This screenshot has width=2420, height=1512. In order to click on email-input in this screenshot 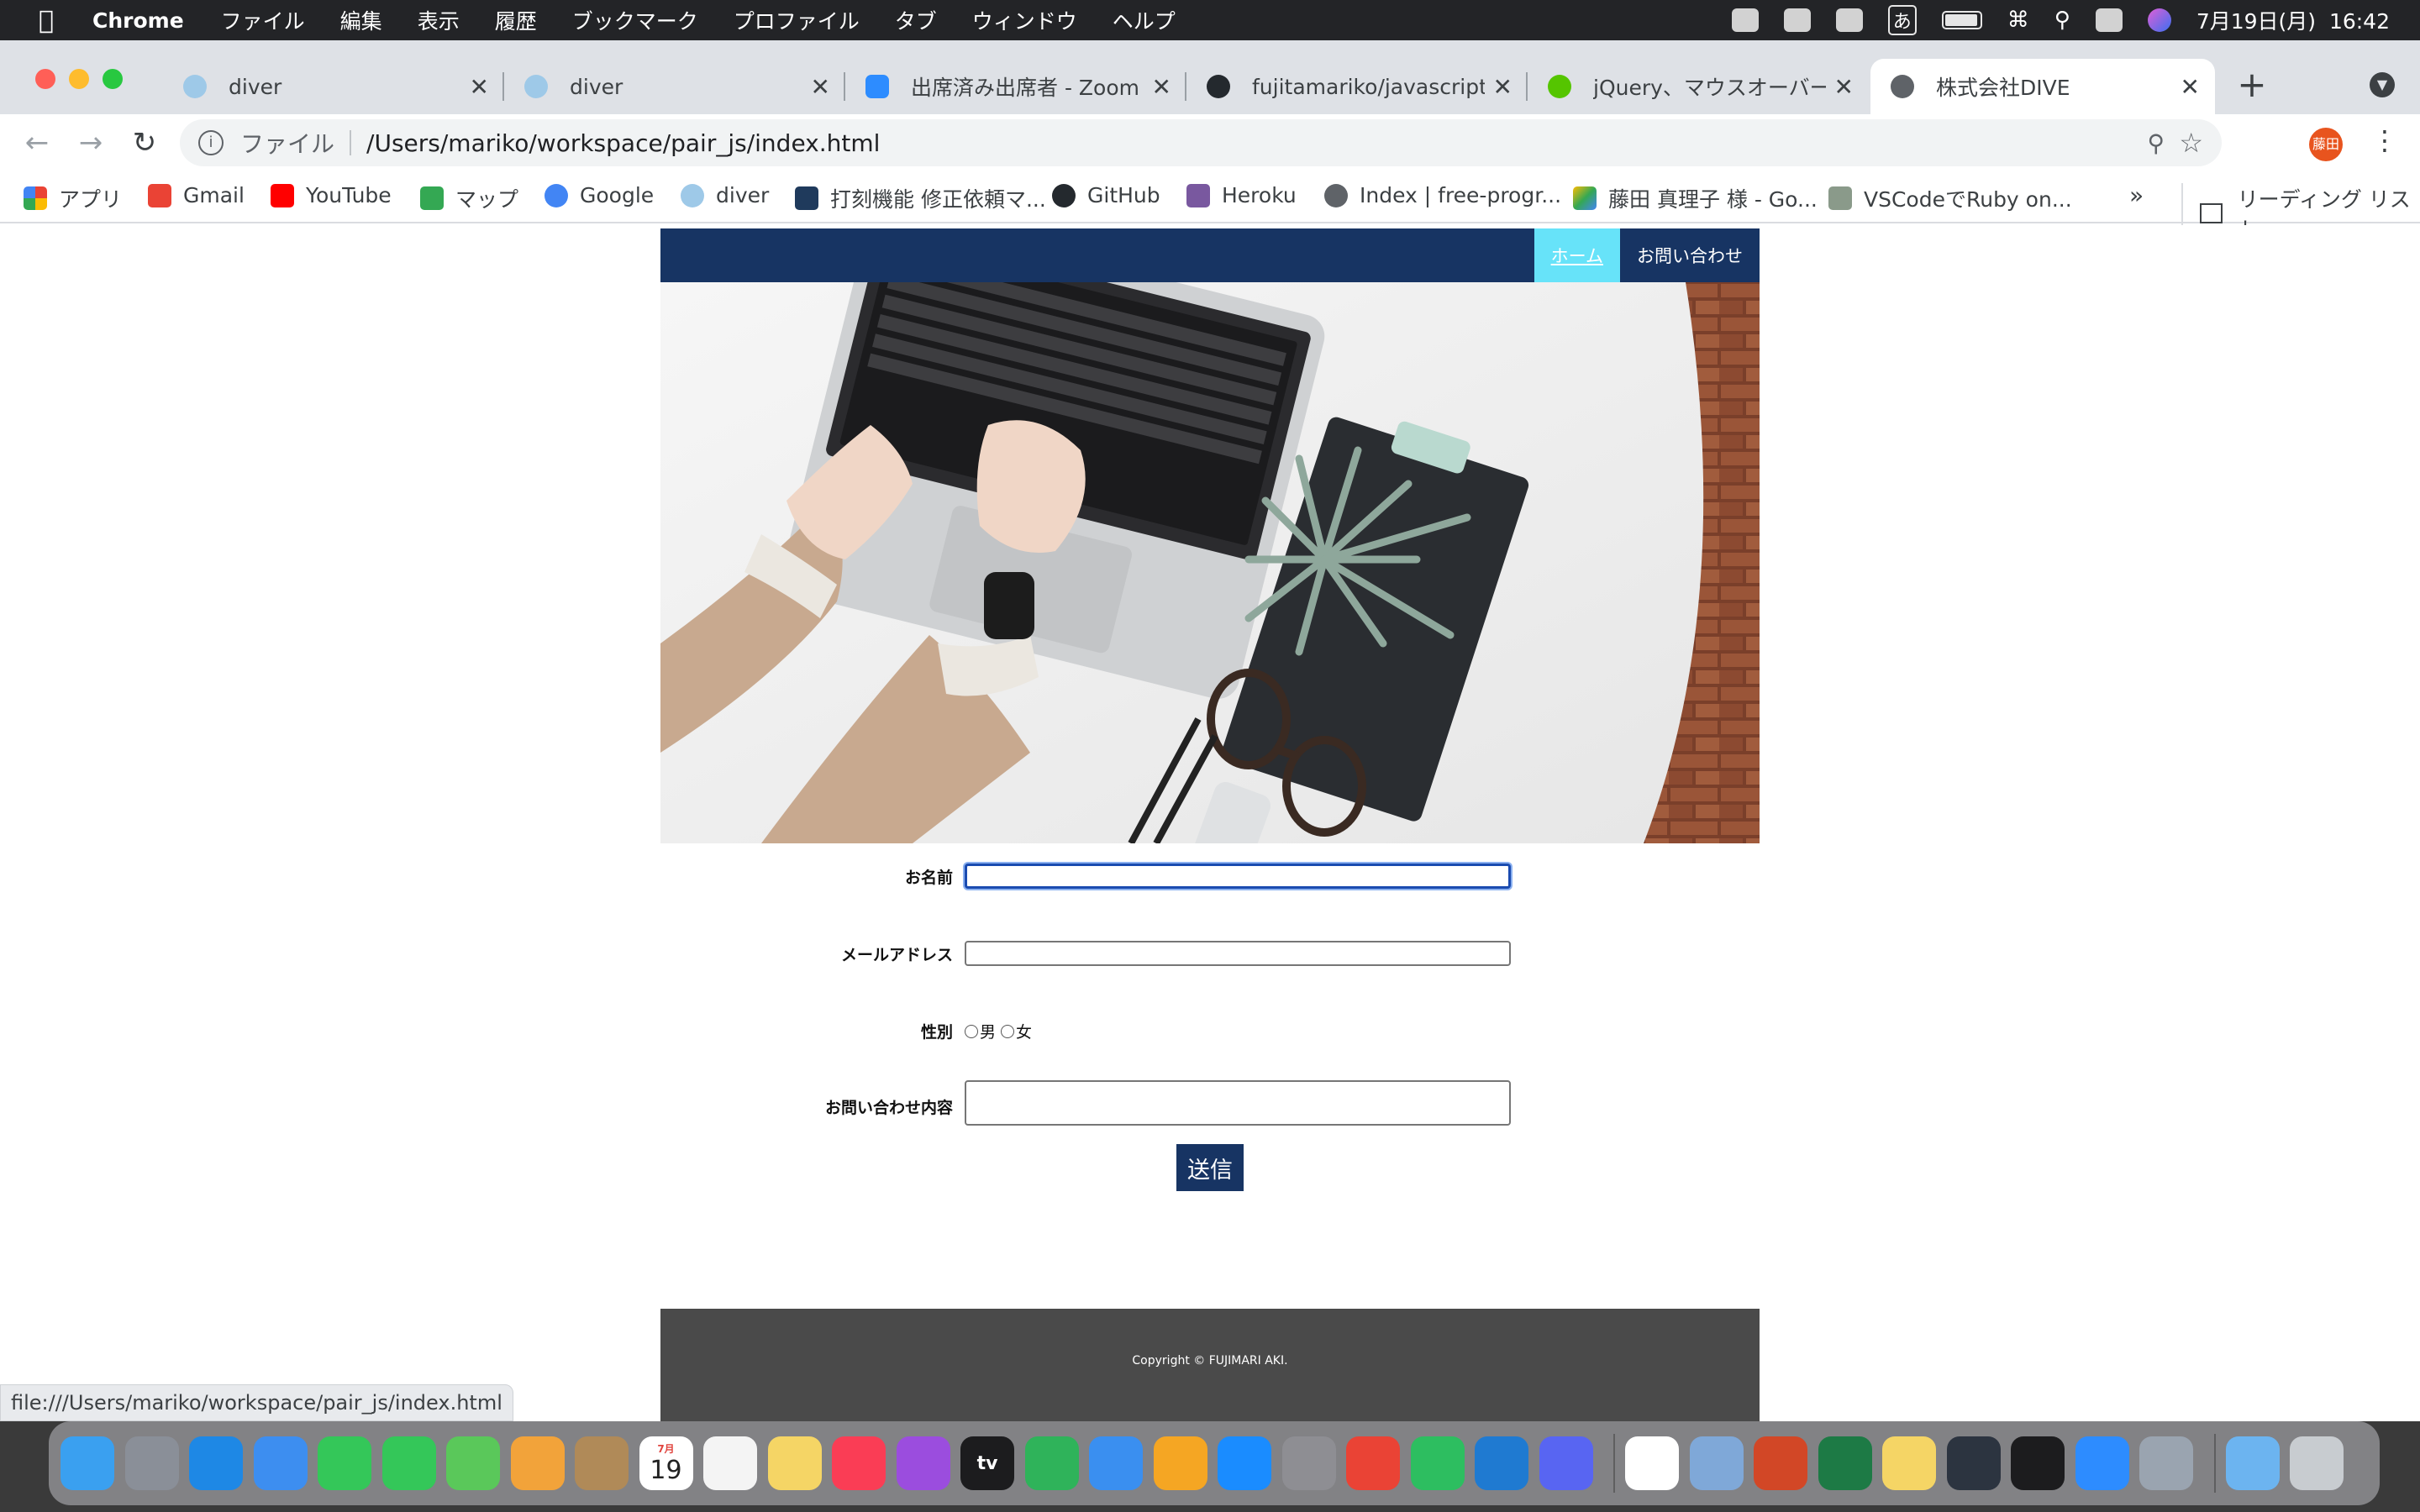, I will do `click(1238, 953)`.